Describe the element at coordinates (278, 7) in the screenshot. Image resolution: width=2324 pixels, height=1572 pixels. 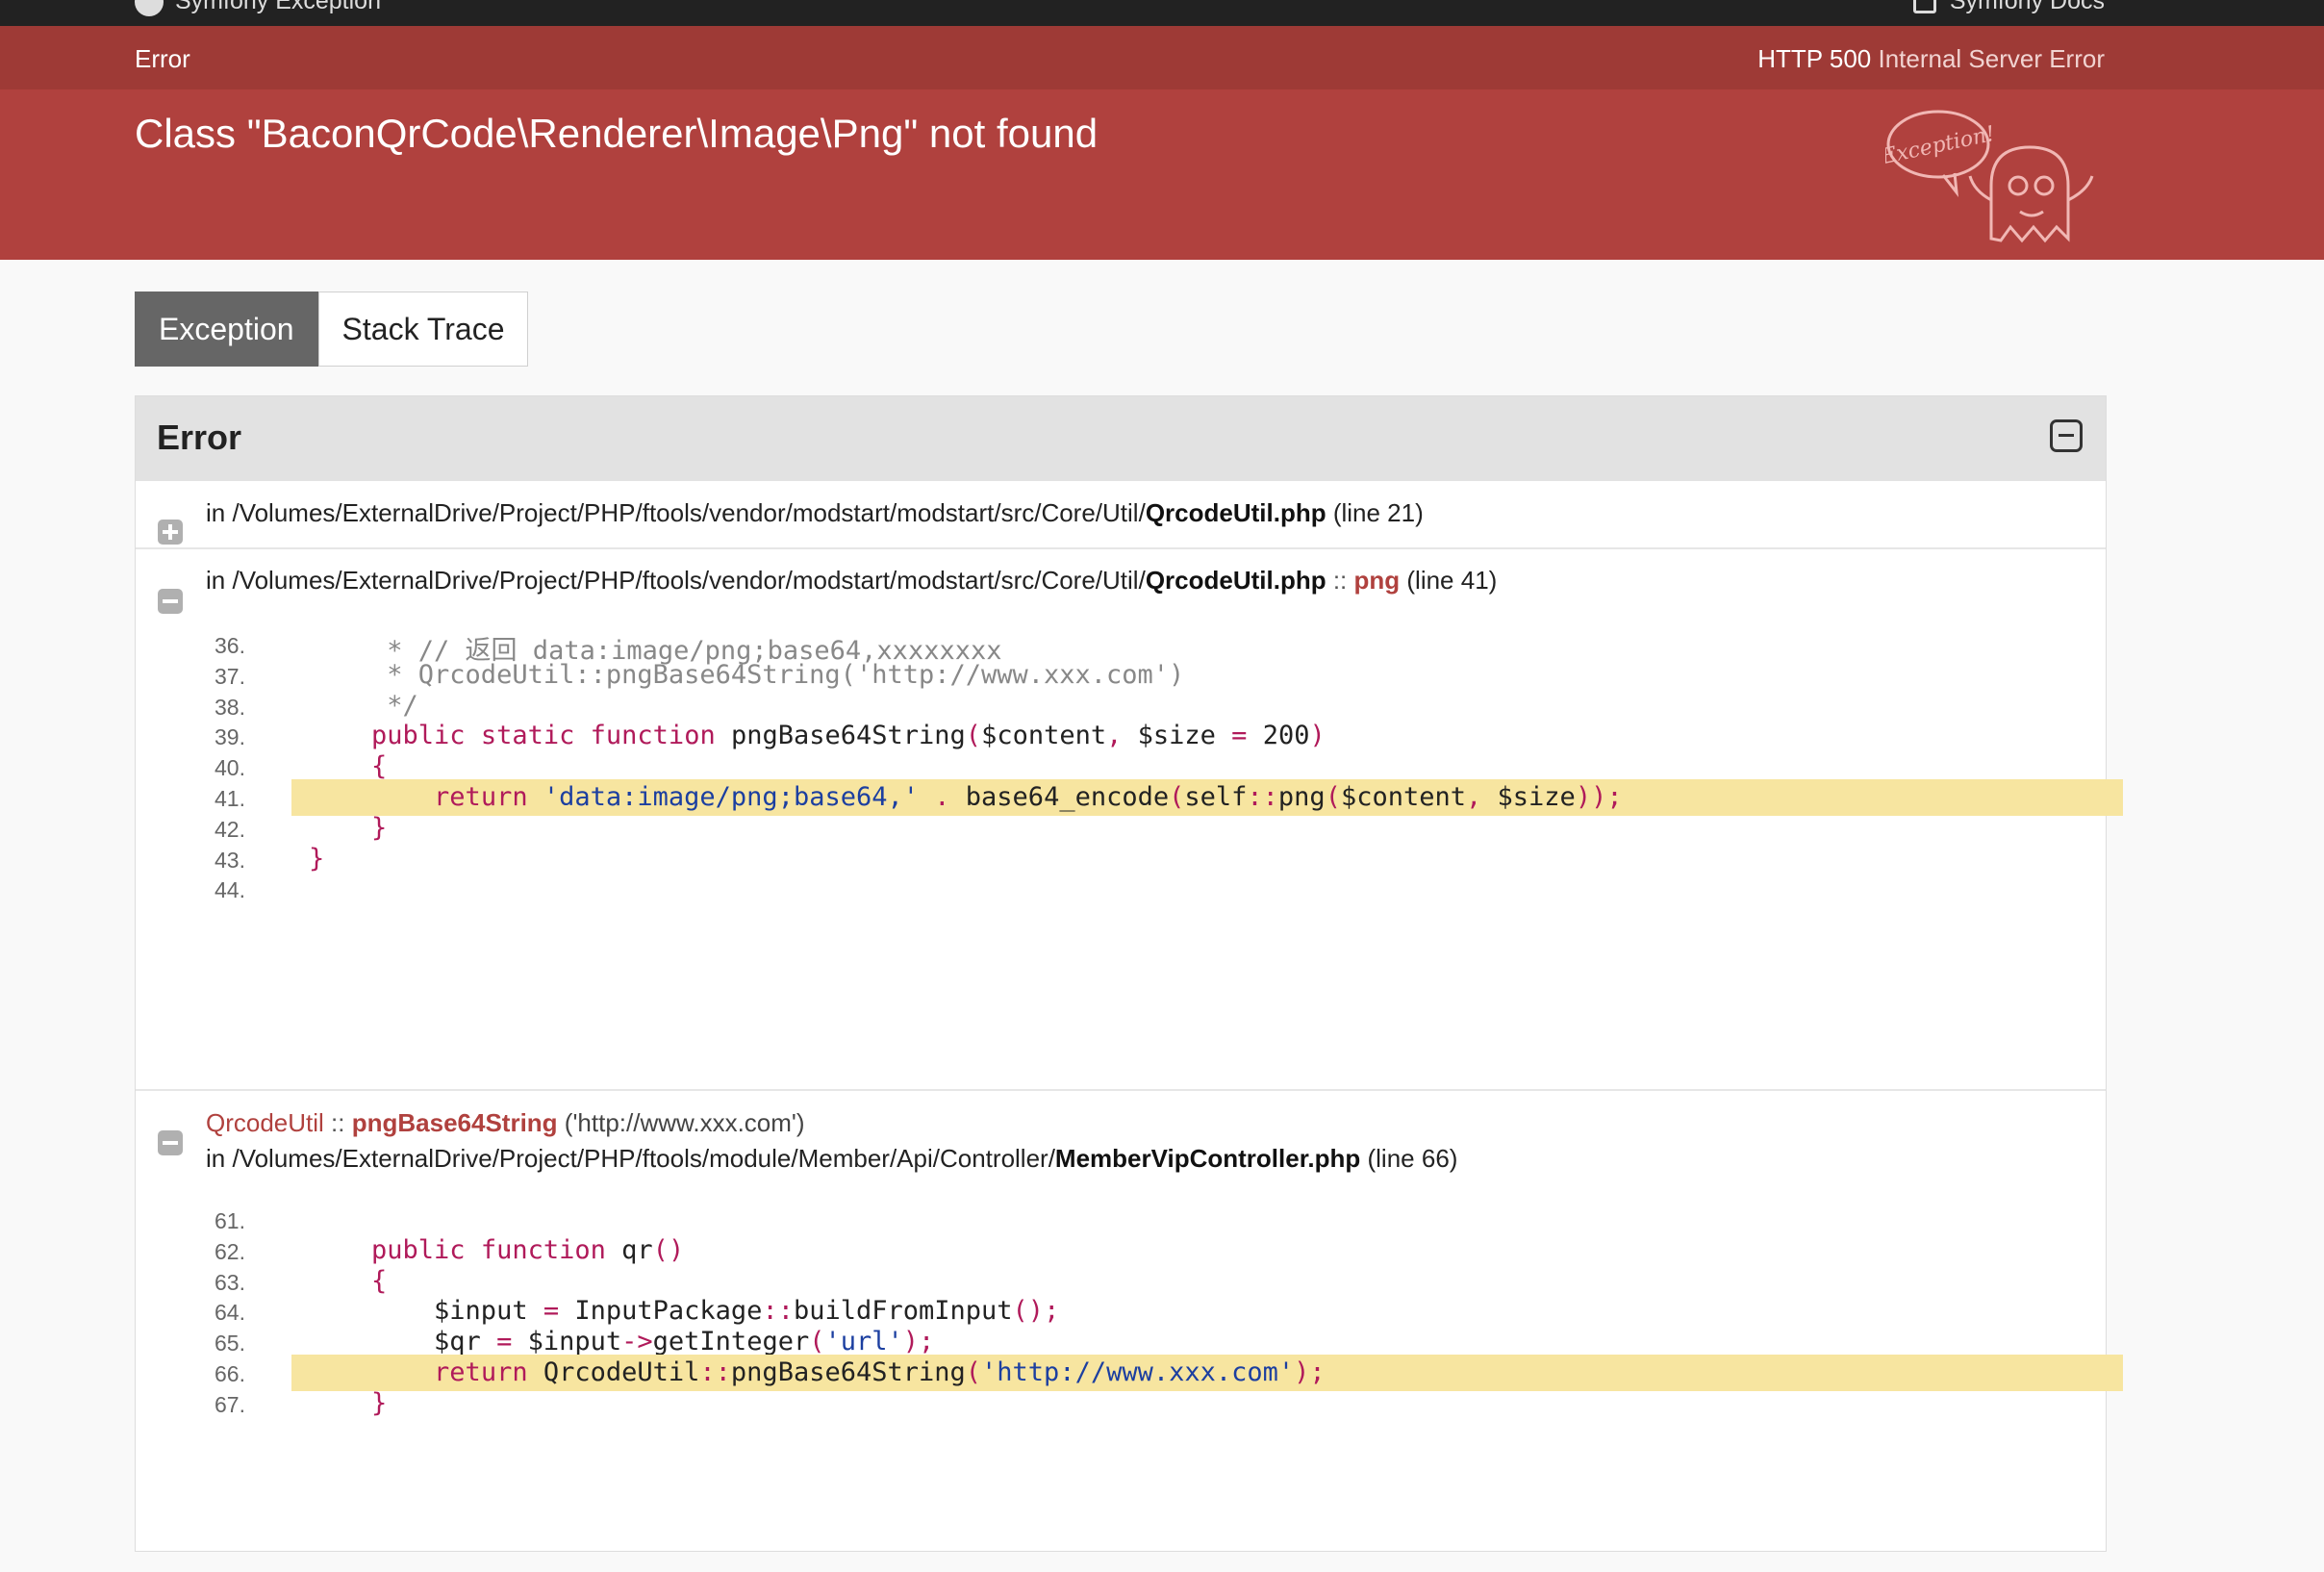
I see `brand-label: Symfony Exception` at that location.